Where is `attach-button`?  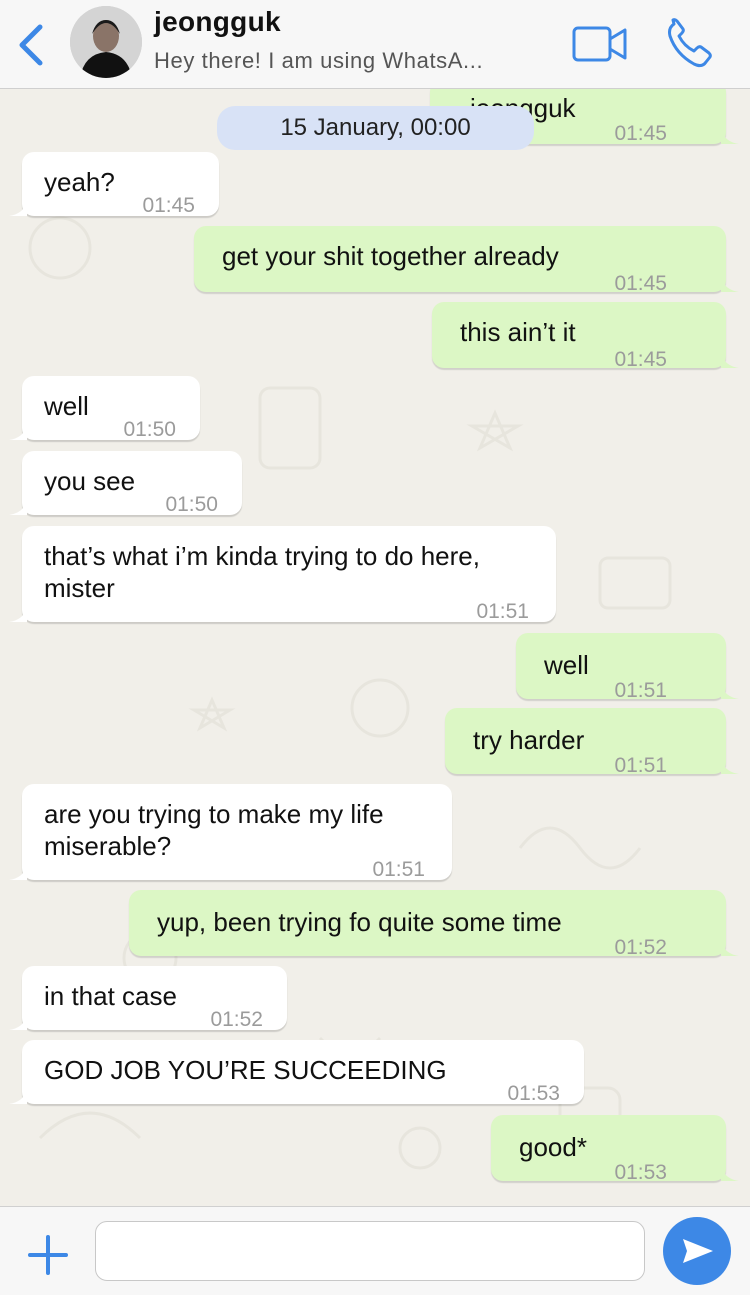 attach-button is located at coordinates (48, 1255).